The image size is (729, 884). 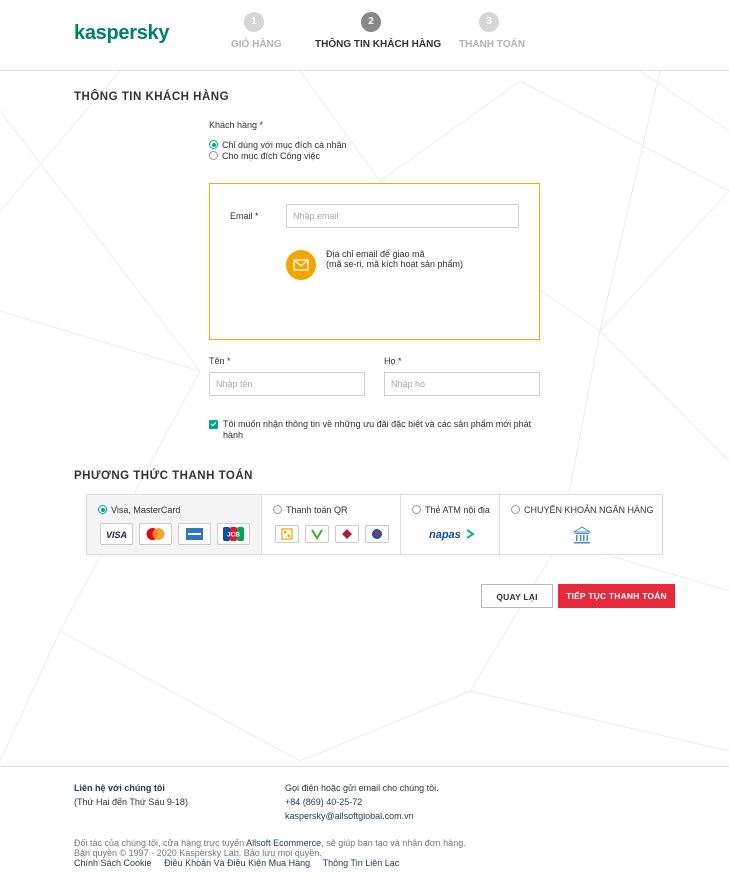 What do you see at coordinates (310, 510) in the screenshot?
I see `payment-option-label: Thanh toán QR` at bounding box center [310, 510].